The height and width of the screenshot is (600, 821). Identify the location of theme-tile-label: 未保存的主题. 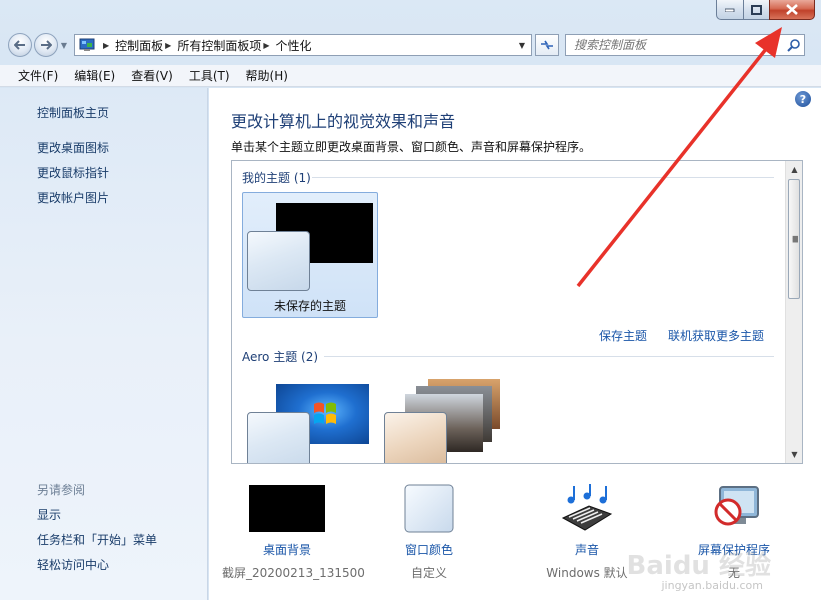
(309, 306).